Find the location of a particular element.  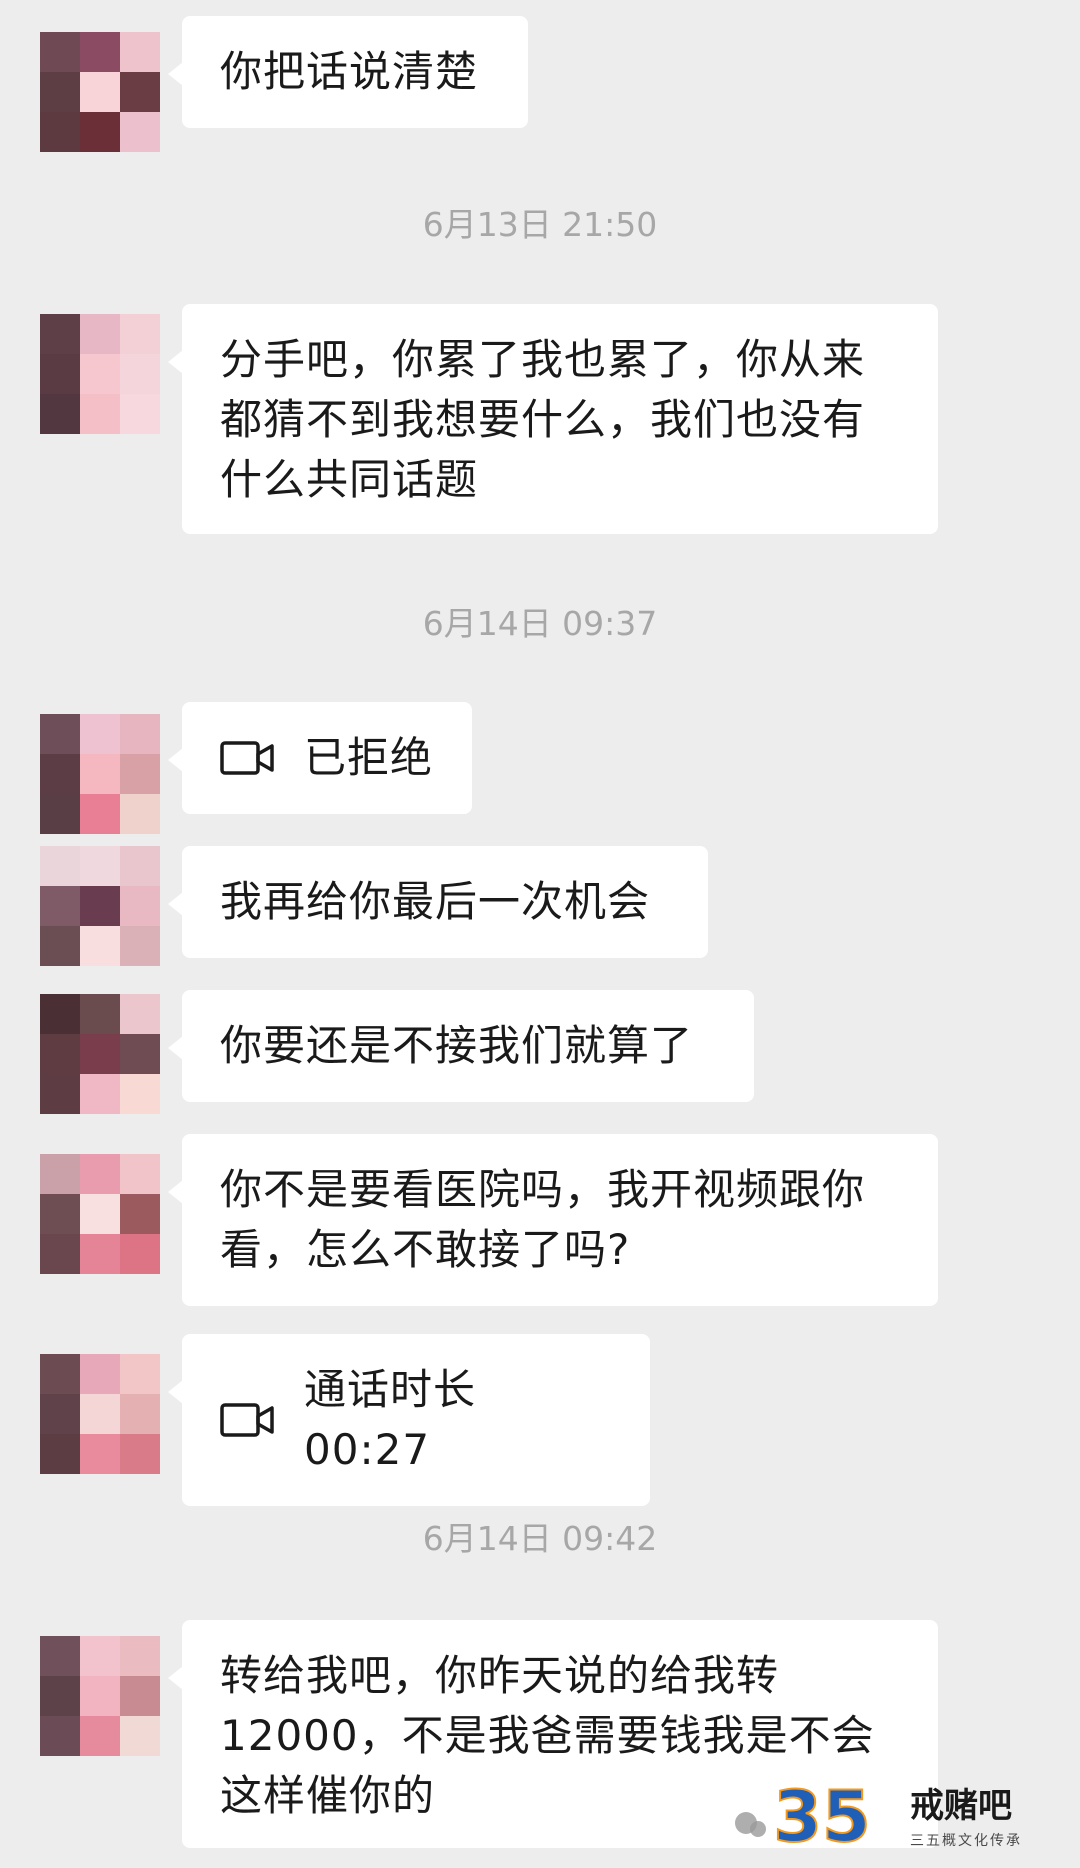

message-bubble: 你把话说清楚 is located at coordinates (348, 72).